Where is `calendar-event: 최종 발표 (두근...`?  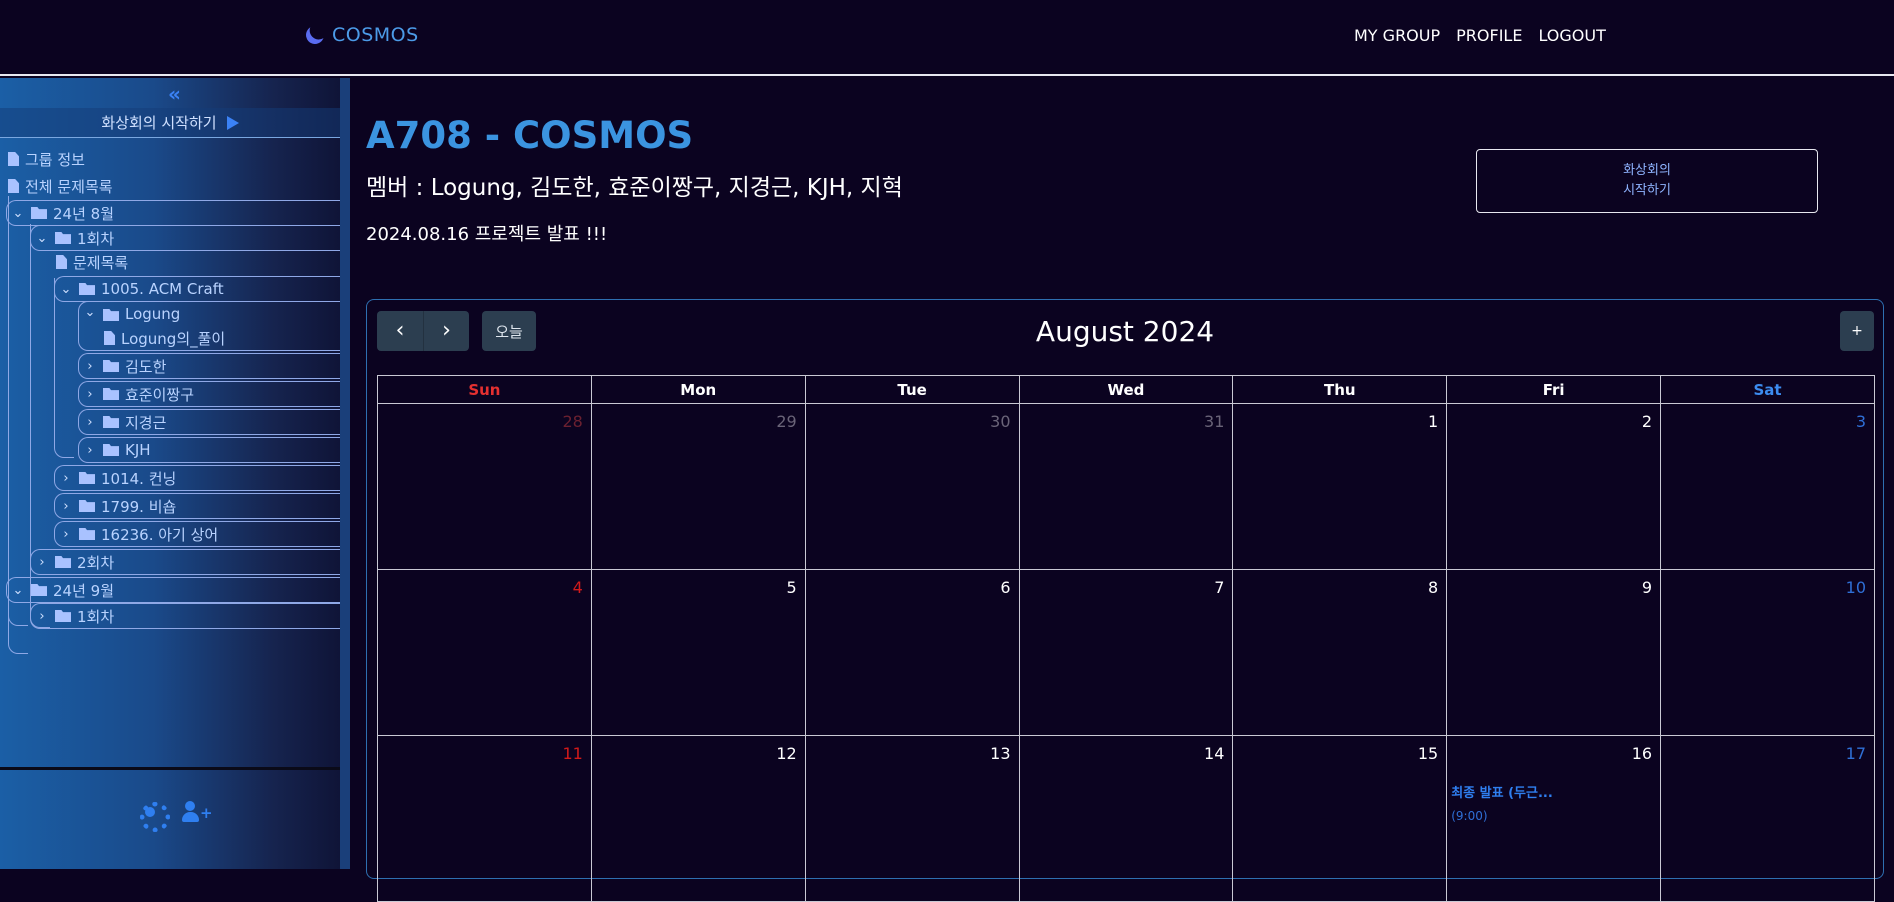
calendar-event: 최종 발표 (두근... is located at coordinates (1502, 791).